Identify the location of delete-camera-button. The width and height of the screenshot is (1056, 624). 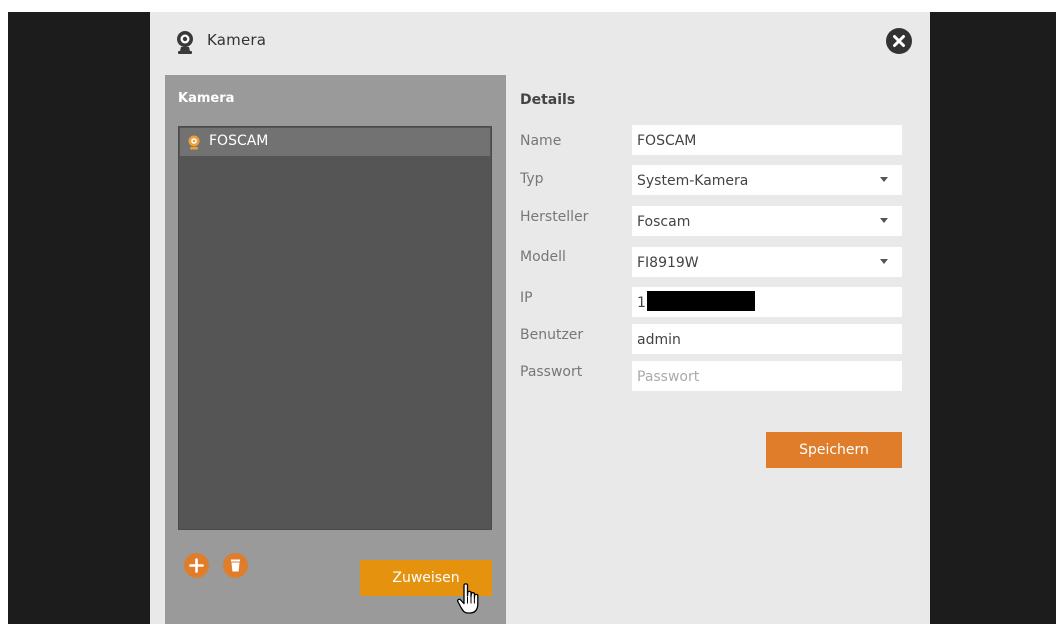
(235, 565).